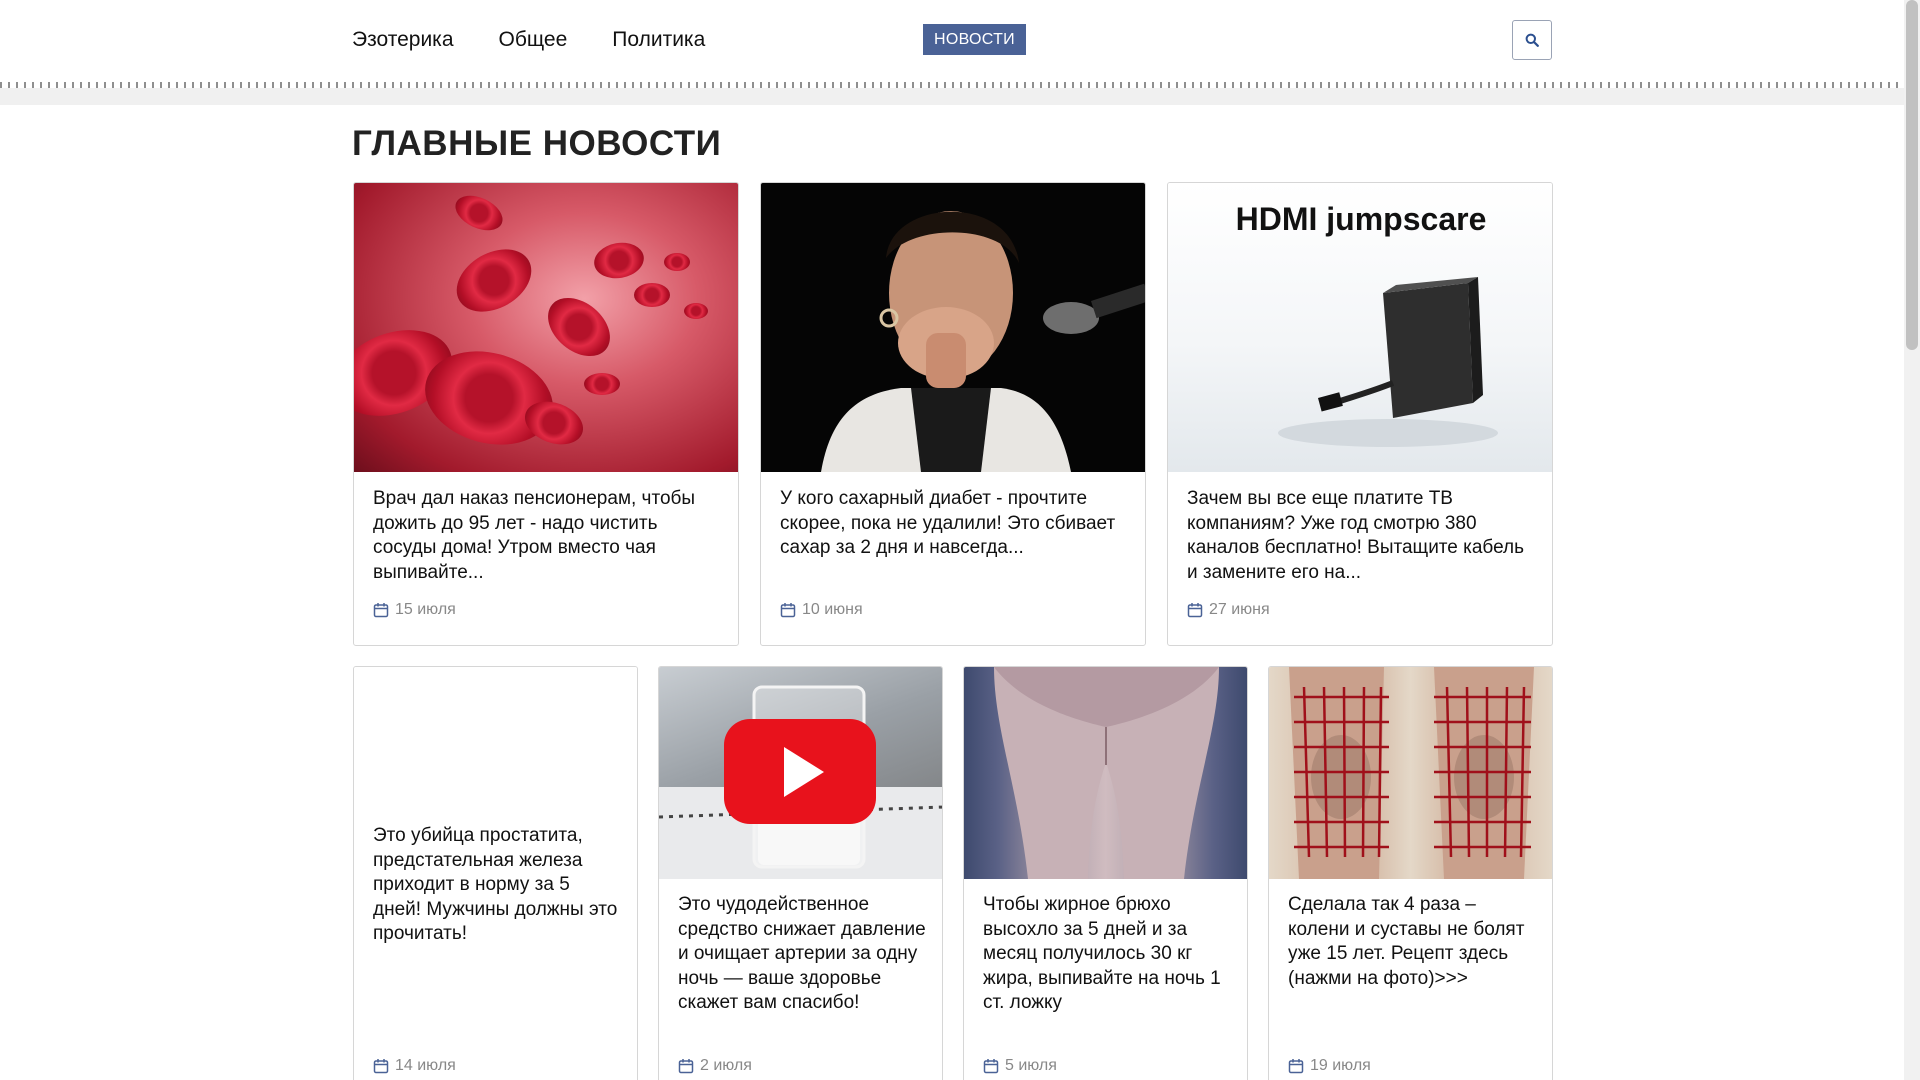  What do you see at coordinates (1912, 175) in the screenshot?
I see `scrollbar-thumb` at bounding box center [1912, 175].